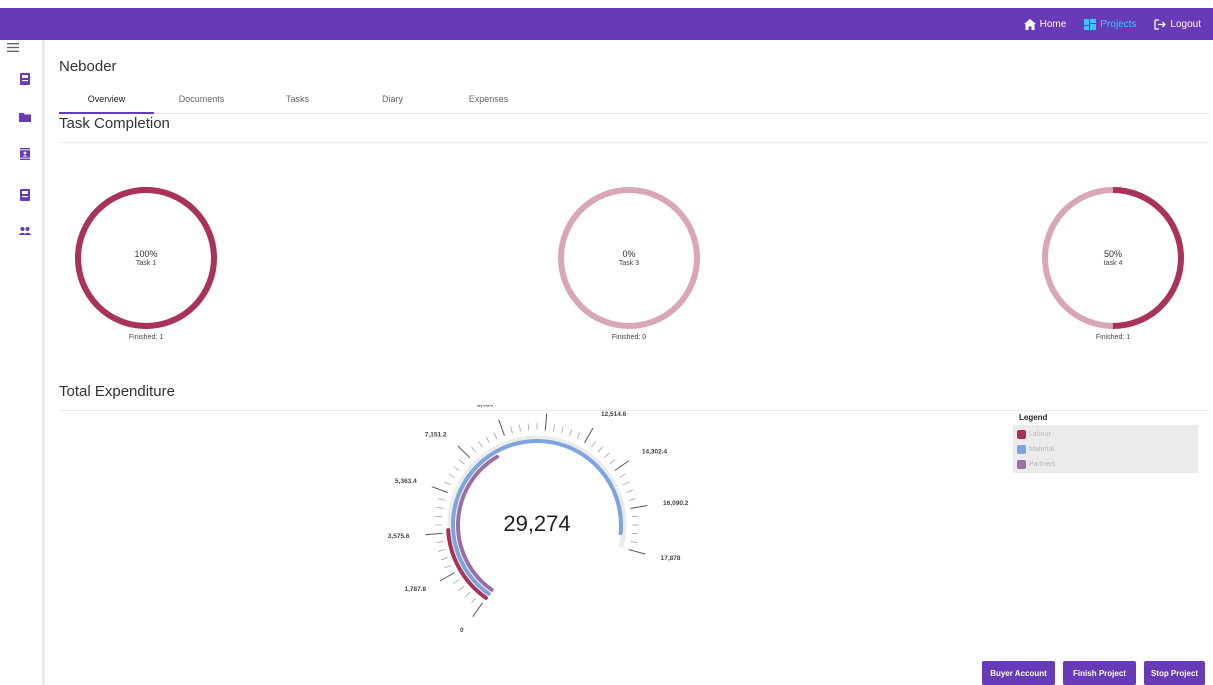  Describe the element at coordinates (25, 154) in the screenshot. I see `contact-card-icon` at that location.